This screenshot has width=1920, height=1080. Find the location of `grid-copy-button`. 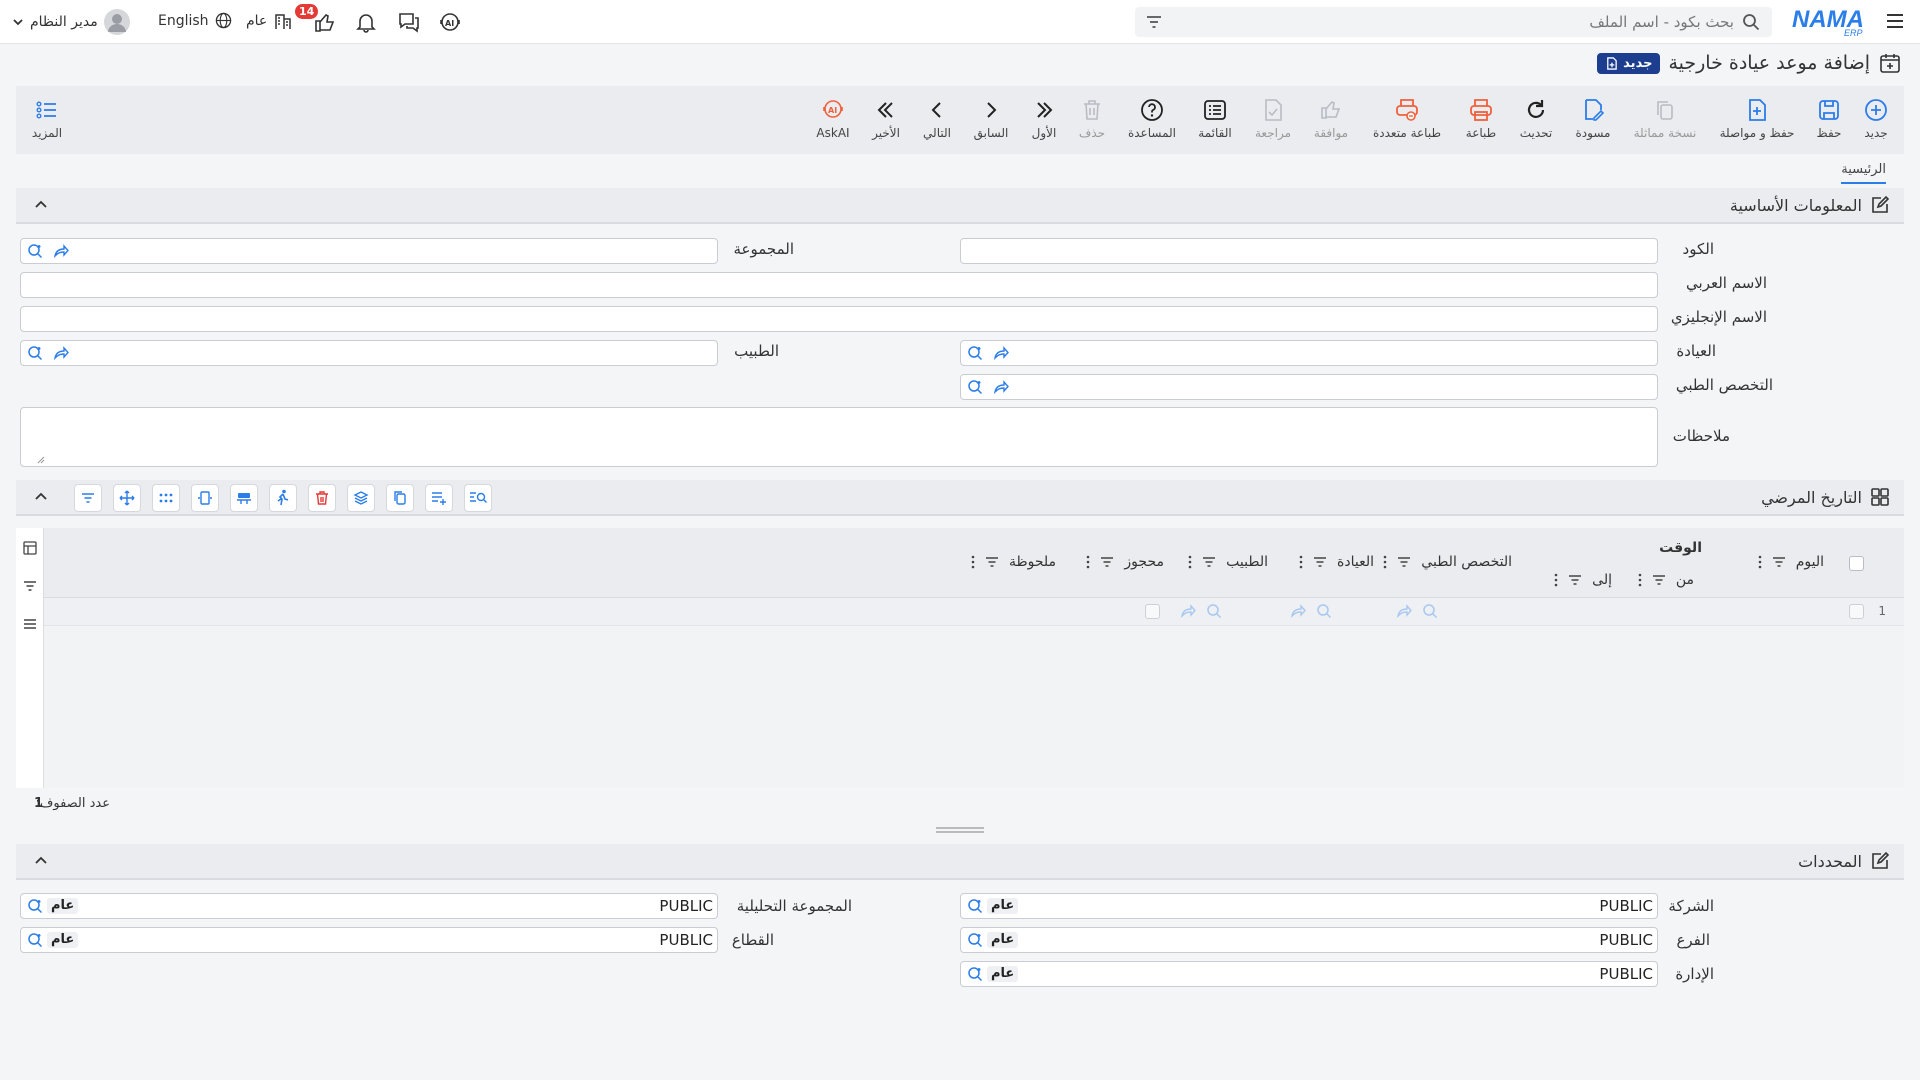

grid-copy-button is located at coordinates (400, 498).